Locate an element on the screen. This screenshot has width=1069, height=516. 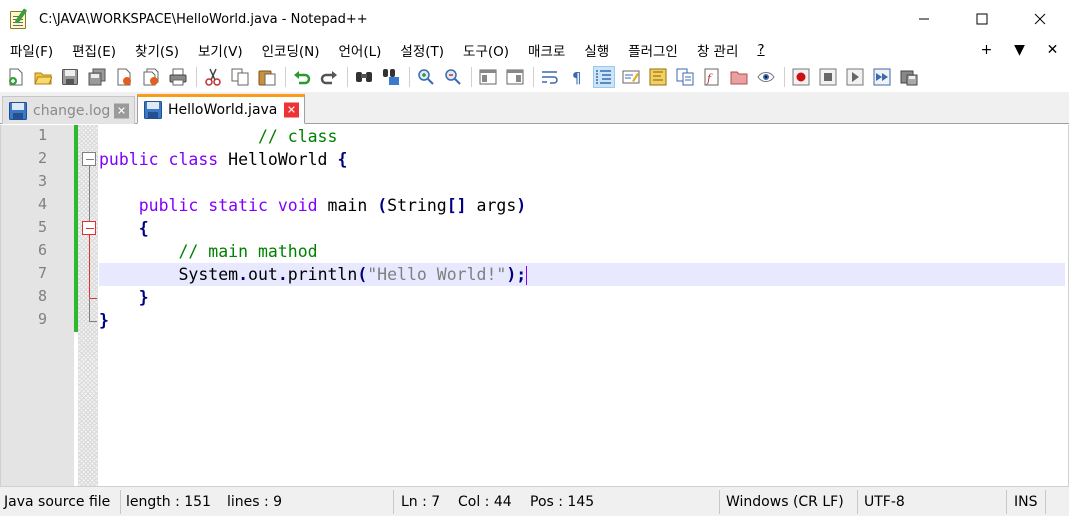
code-line: 3 is located at coordinates (534, 182).